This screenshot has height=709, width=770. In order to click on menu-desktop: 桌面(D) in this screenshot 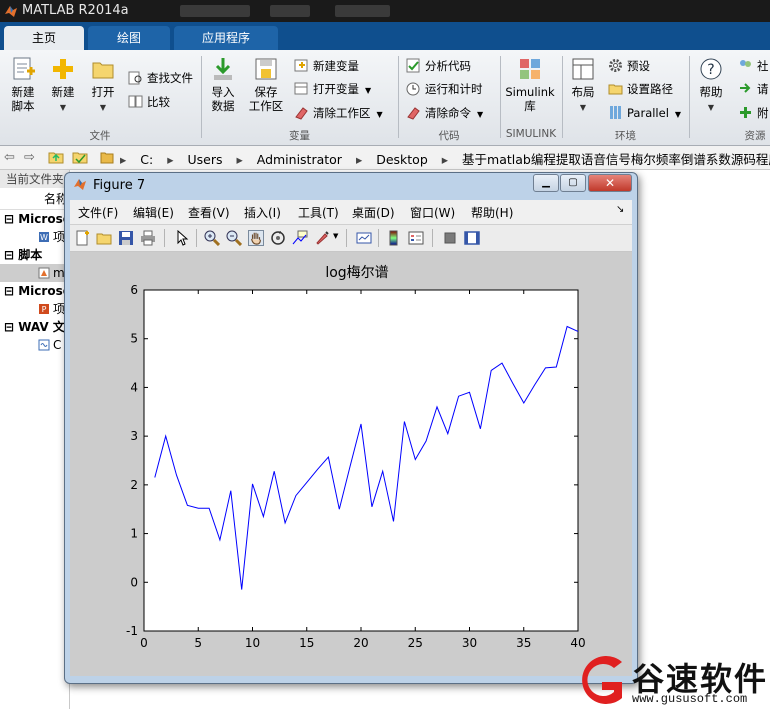, I will do `click(373, 212)`.